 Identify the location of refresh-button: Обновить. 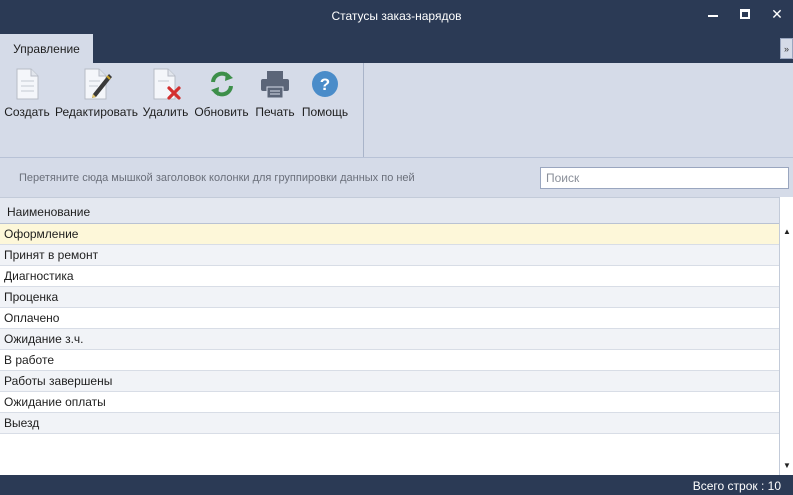
(221, 97).